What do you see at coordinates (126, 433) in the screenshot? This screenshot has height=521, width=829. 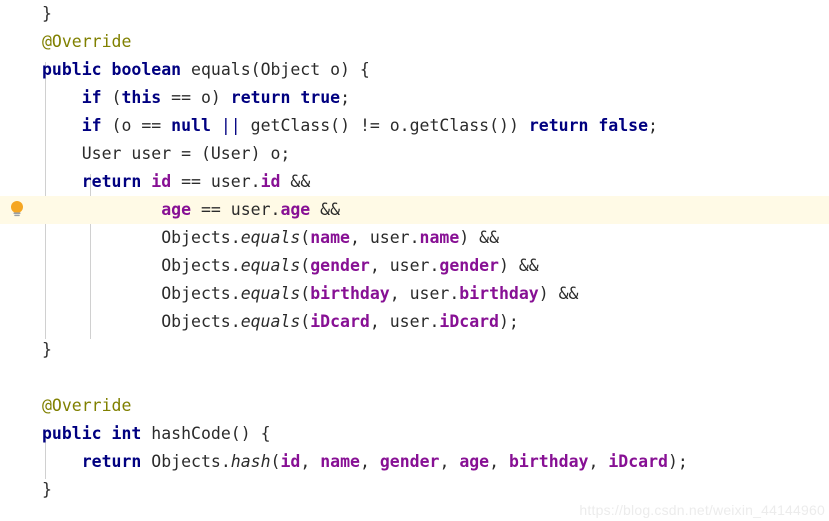 I see `code-token: int` at bounding box center [126, 433].